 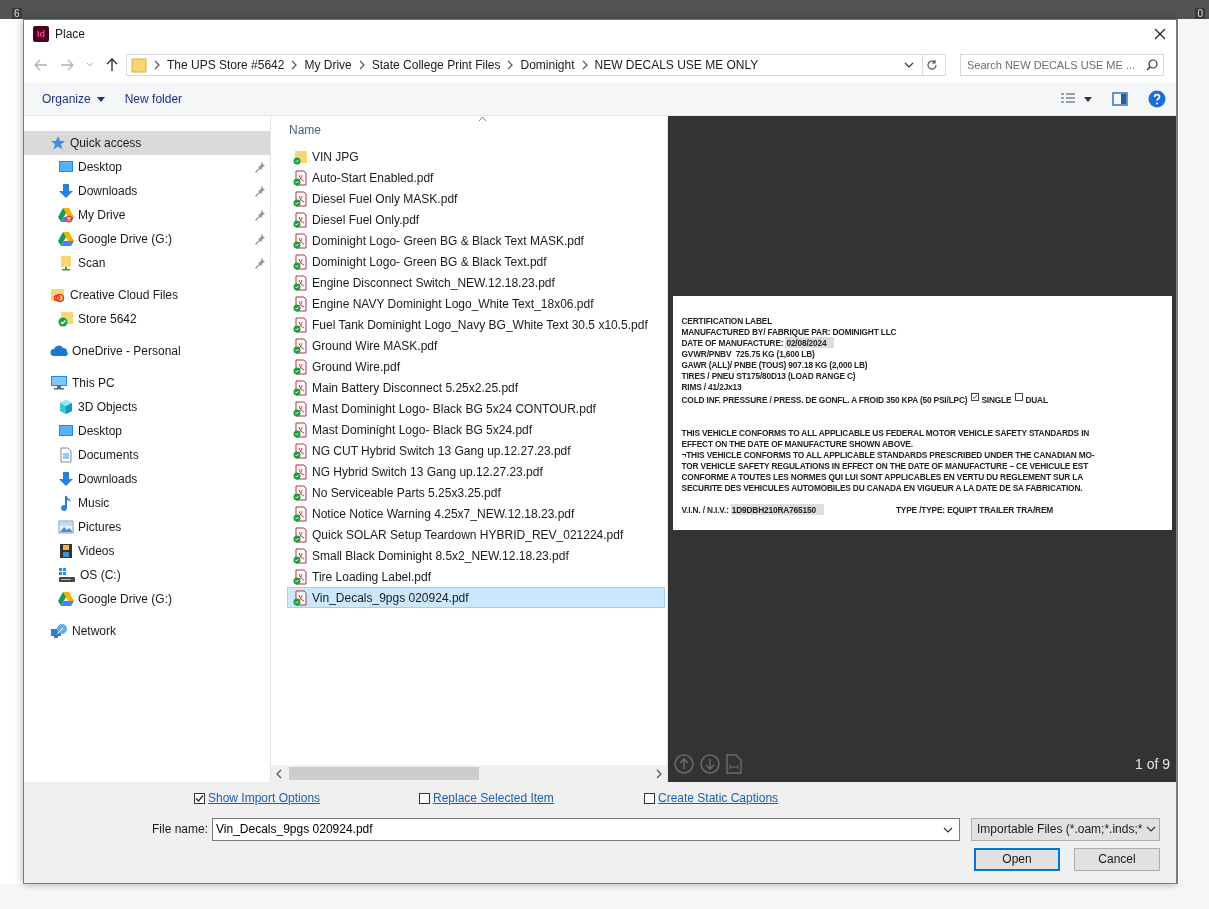 I want to click on fit-page-icon, so click(x=734, y=764).